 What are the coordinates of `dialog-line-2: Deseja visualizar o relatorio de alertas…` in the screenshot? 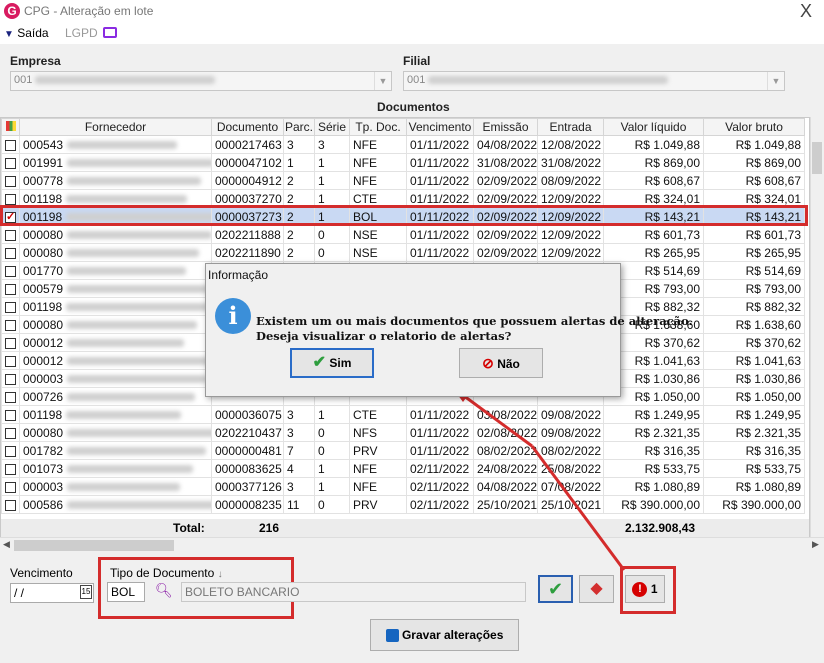 It's located at (384, 336).